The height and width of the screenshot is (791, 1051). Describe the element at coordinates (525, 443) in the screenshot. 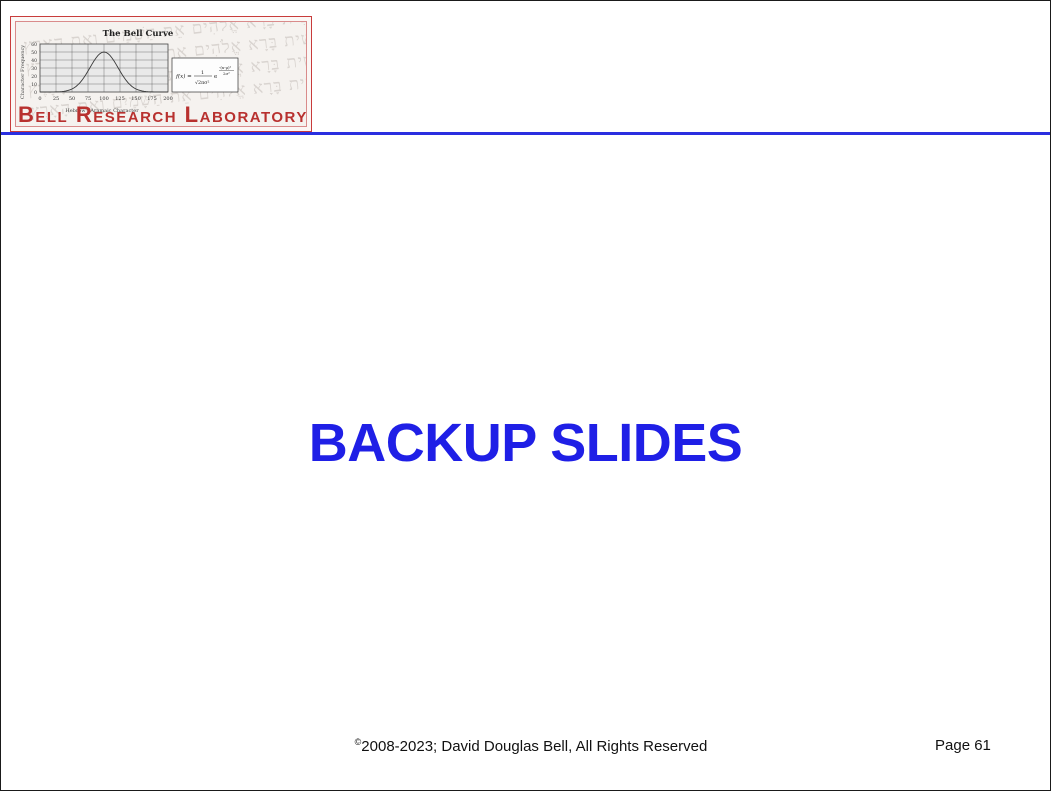

I see `slide-title: BACKUP SLIDES` at that location.